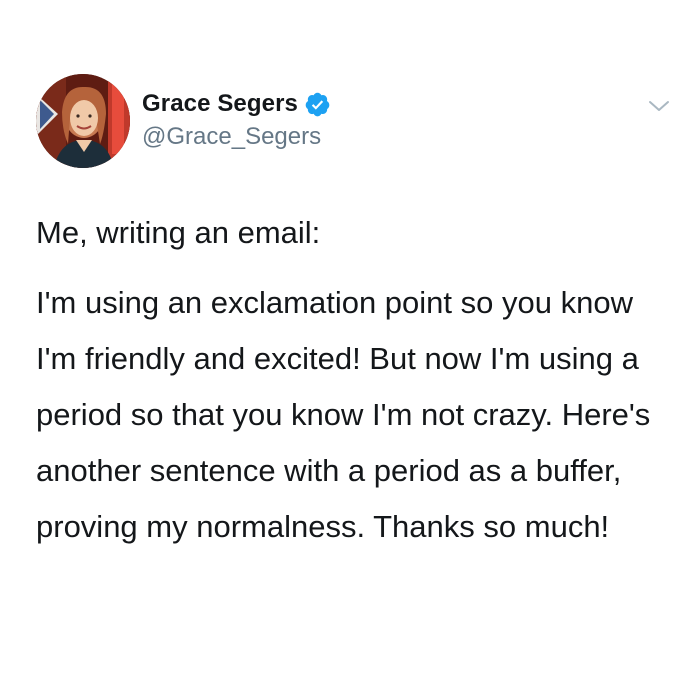 The width and height of the screenshot is (700, 700). I want to click on tweet-intro: Me, writing an email:, so click(178, 232).